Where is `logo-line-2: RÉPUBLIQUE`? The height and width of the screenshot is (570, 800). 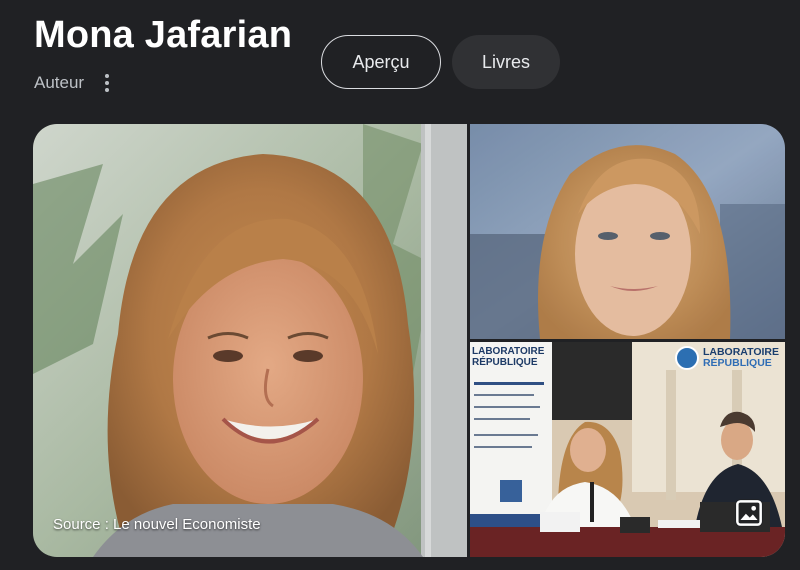
logo-line-2: RÉPUBLIQUE is located at coordinates (737, 363).